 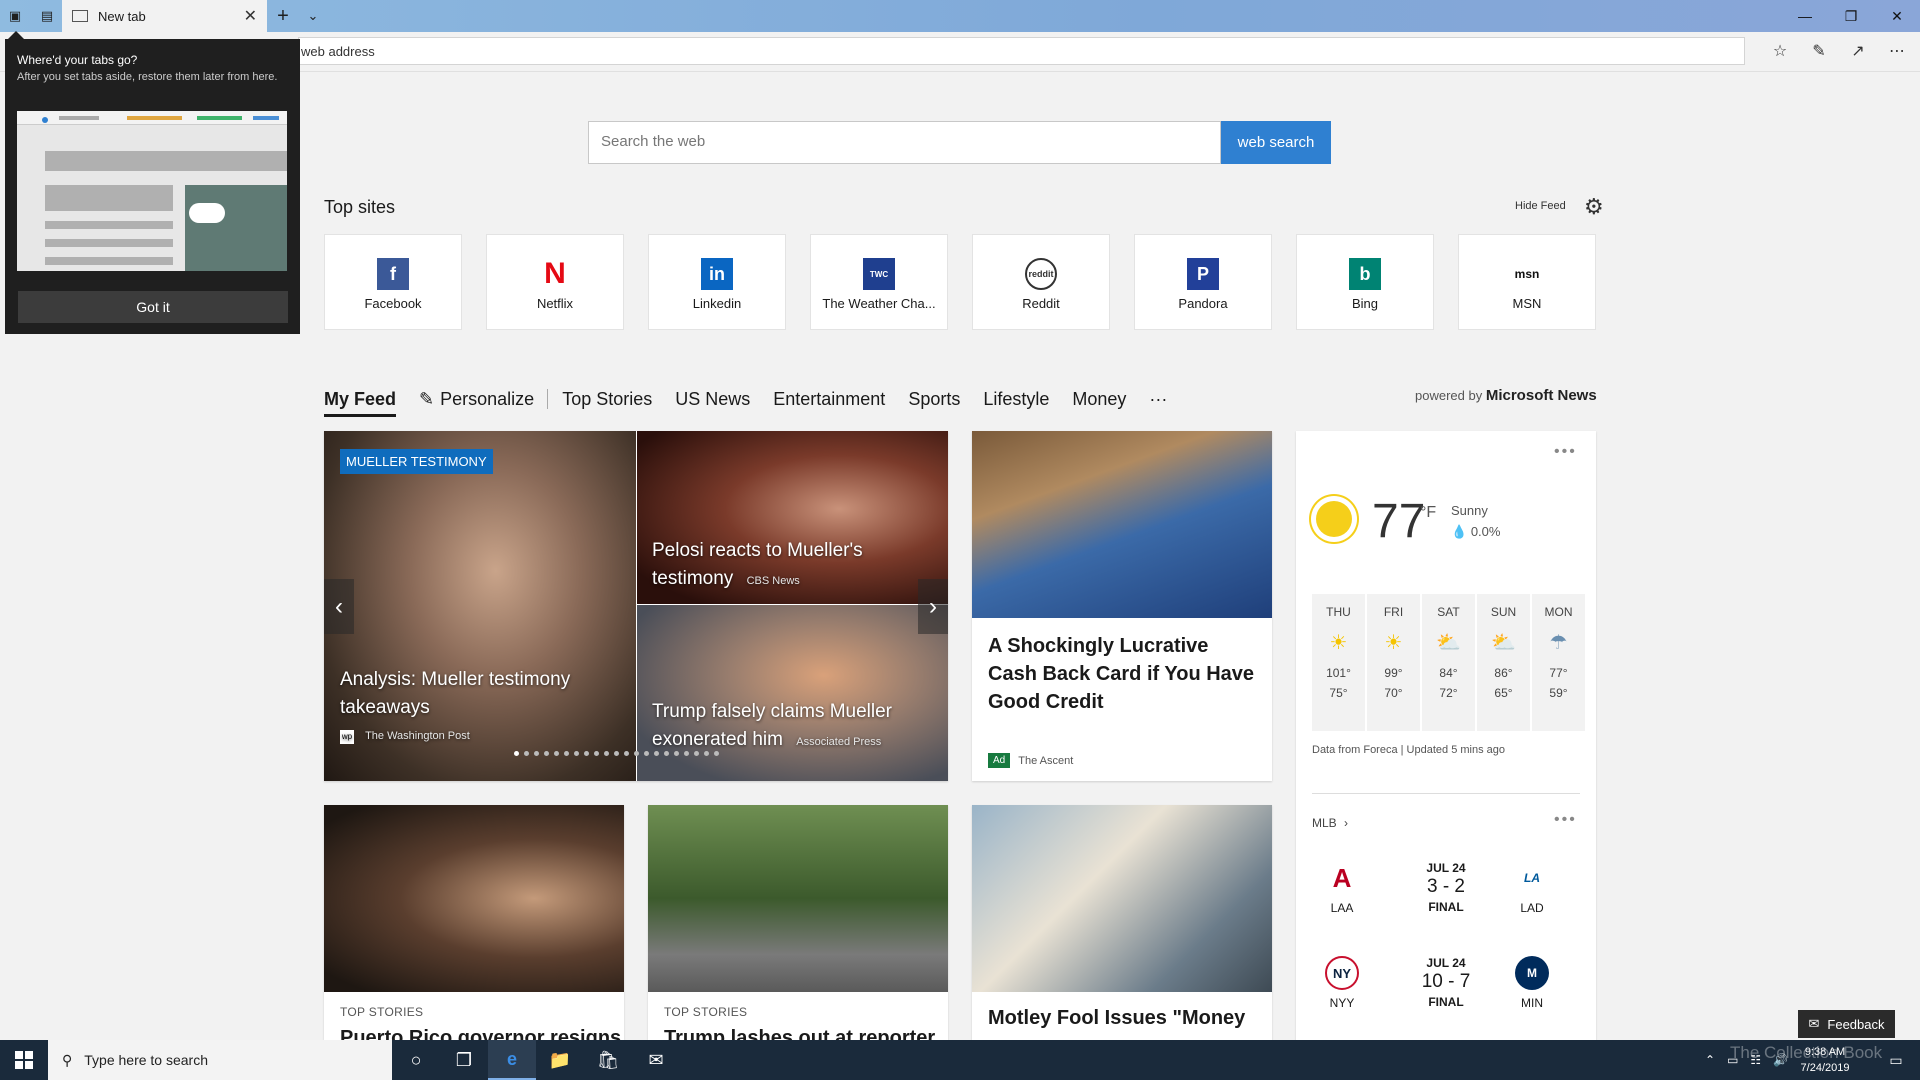 I want to click on tab-entertainment: Entertainment, so click(x=829, y=399).